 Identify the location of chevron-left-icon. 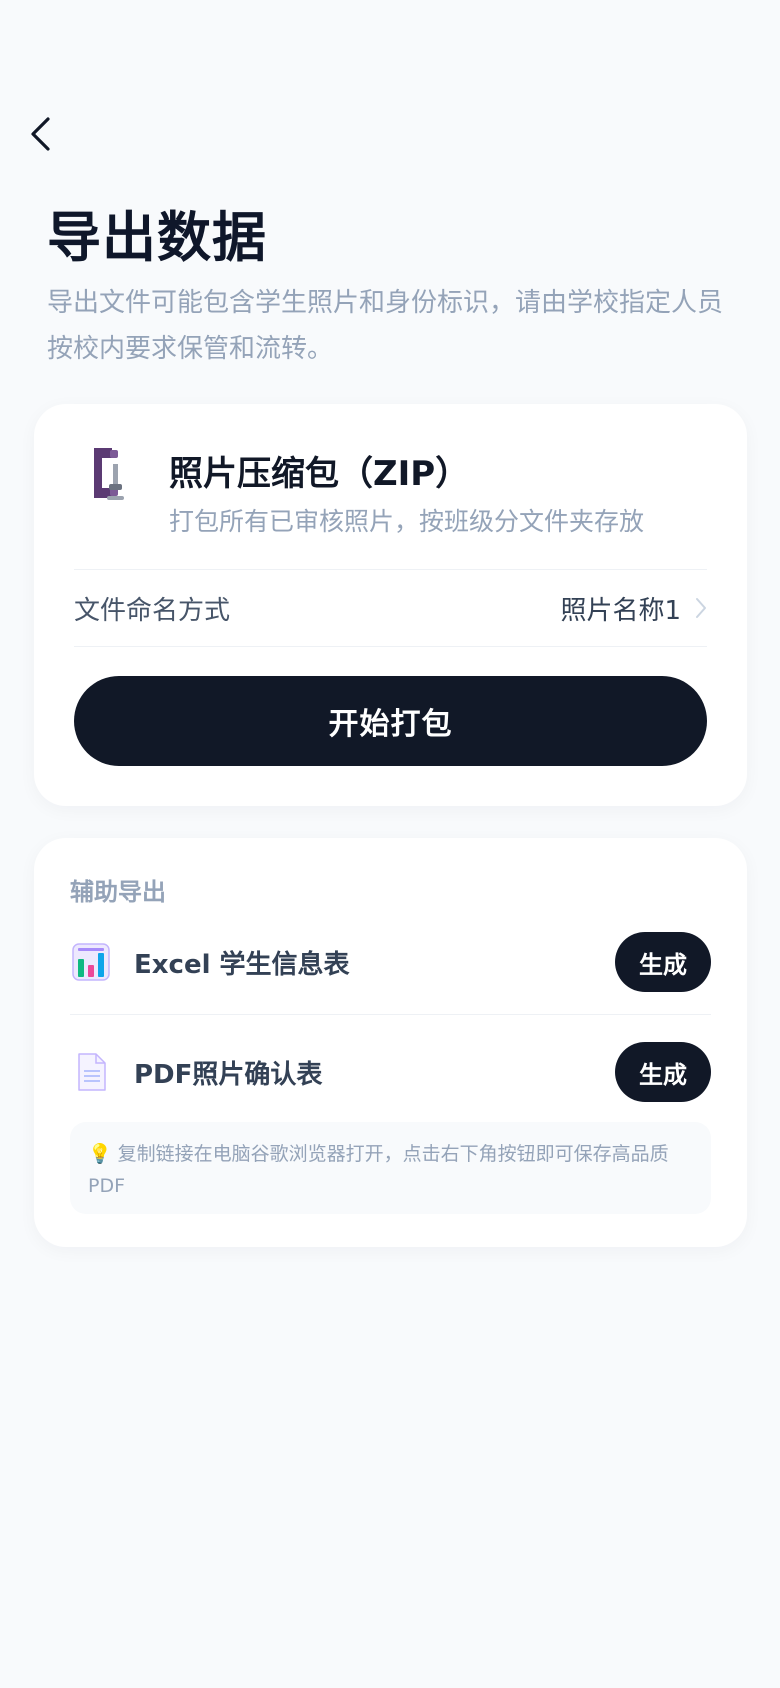
(40, 134).